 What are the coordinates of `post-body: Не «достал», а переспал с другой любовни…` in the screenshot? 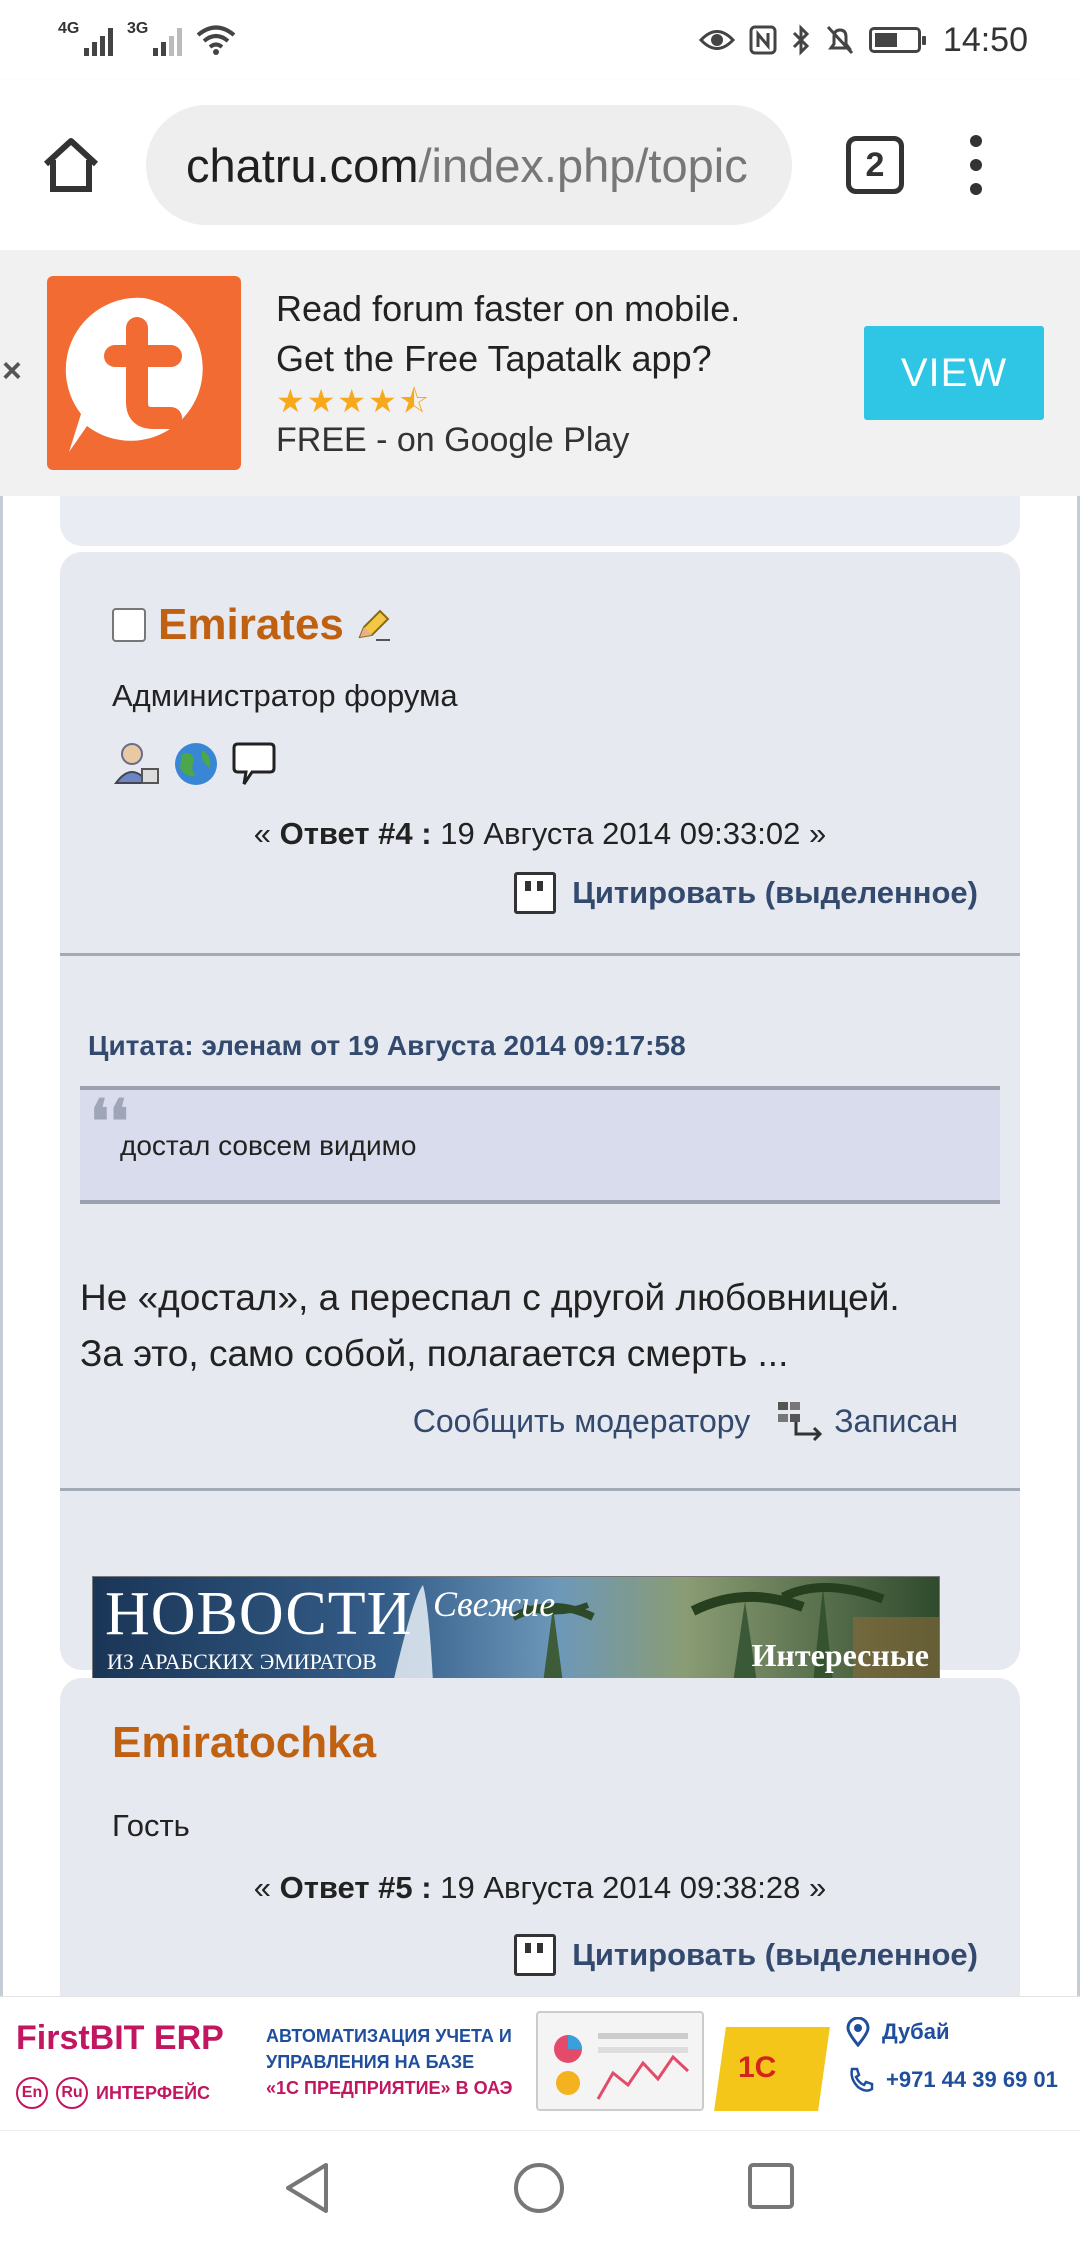 It's located at (490, 1325).